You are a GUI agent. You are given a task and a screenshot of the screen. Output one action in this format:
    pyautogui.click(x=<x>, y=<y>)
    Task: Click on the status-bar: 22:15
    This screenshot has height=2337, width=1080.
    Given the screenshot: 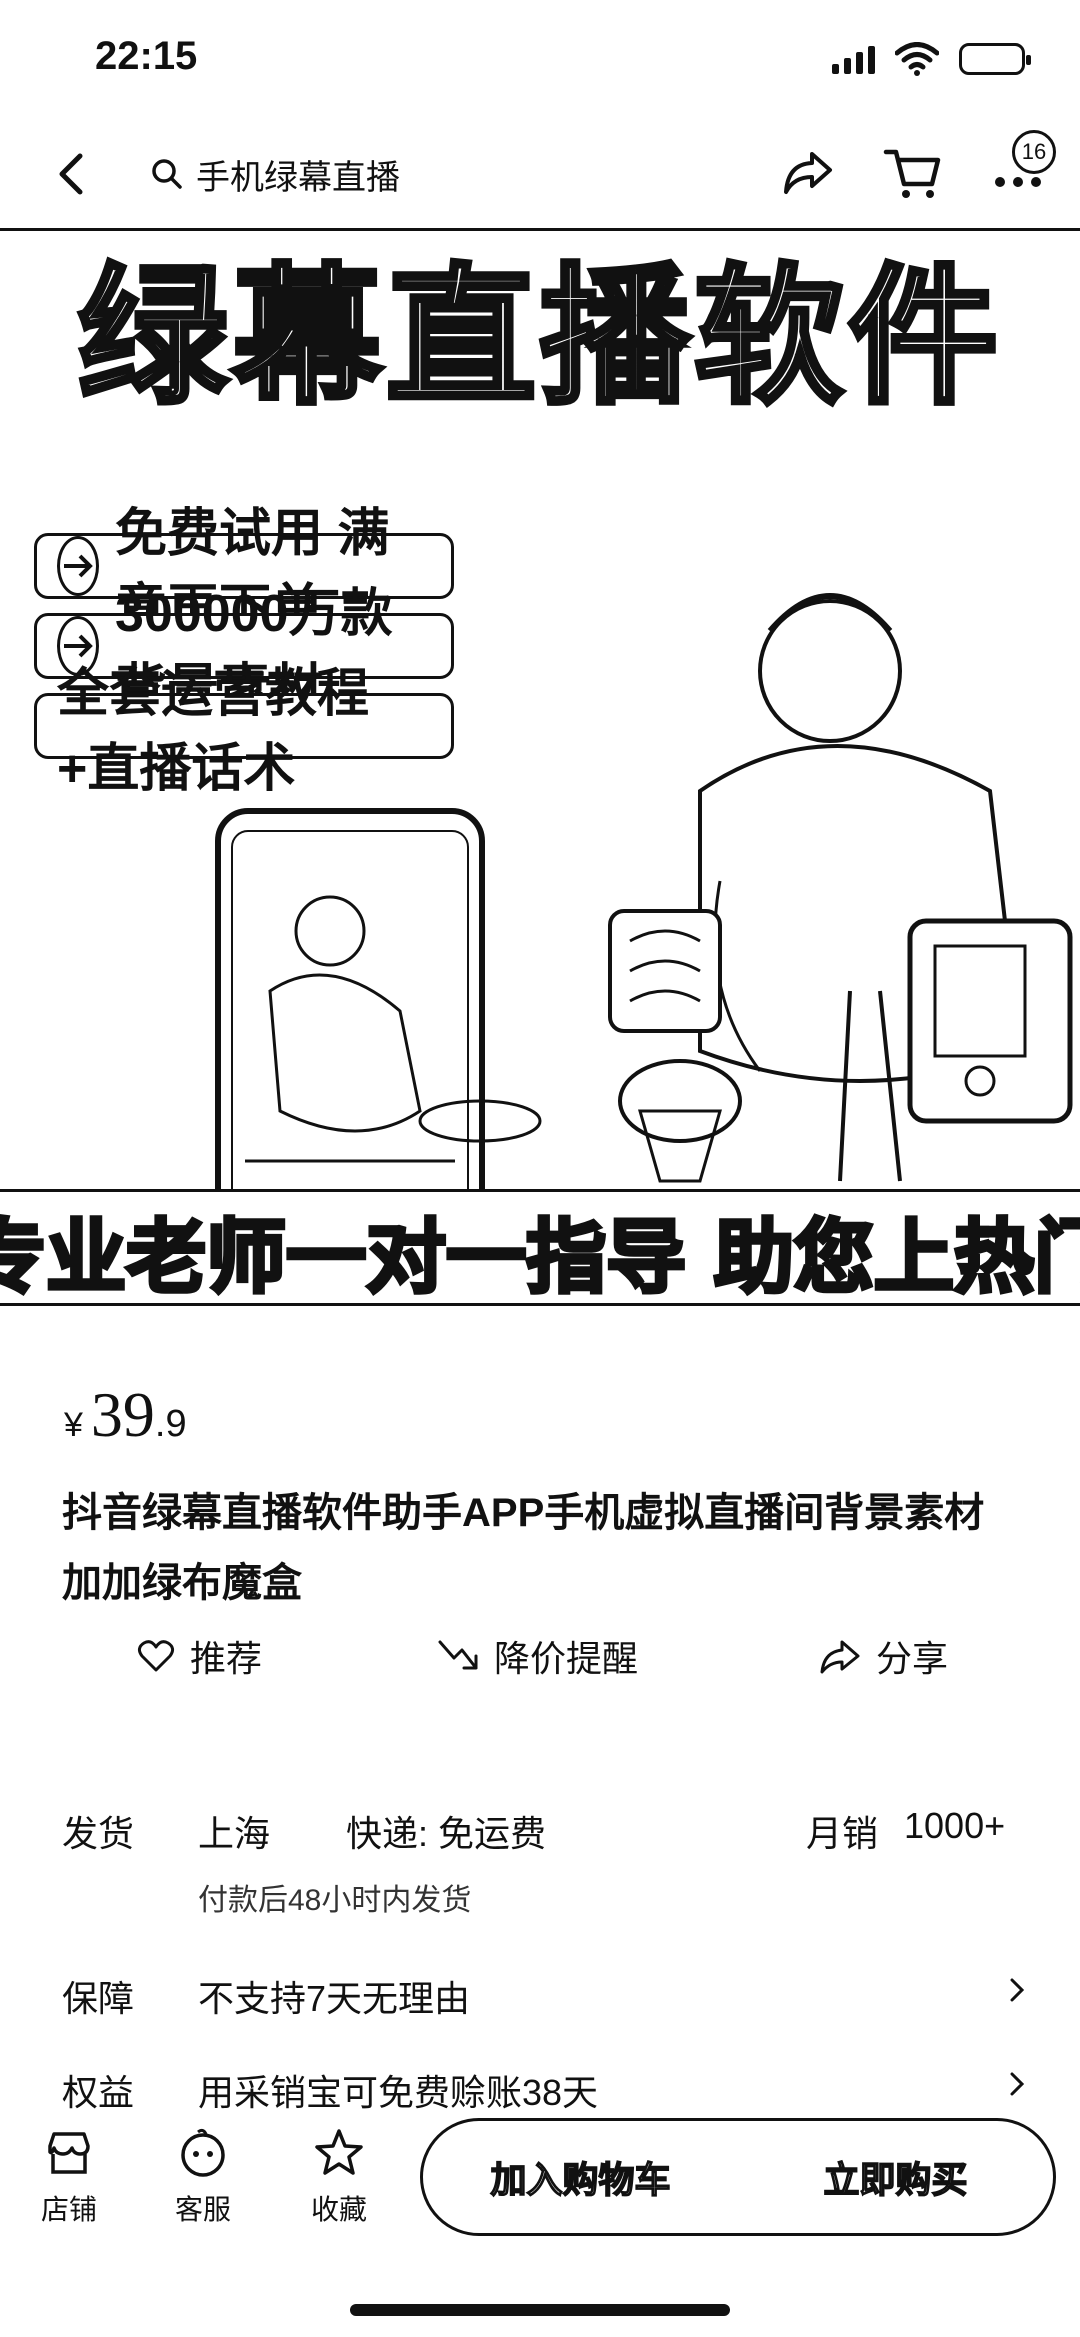 What is the action you would take?
    pyautogui.click(x=540, y=60)
    